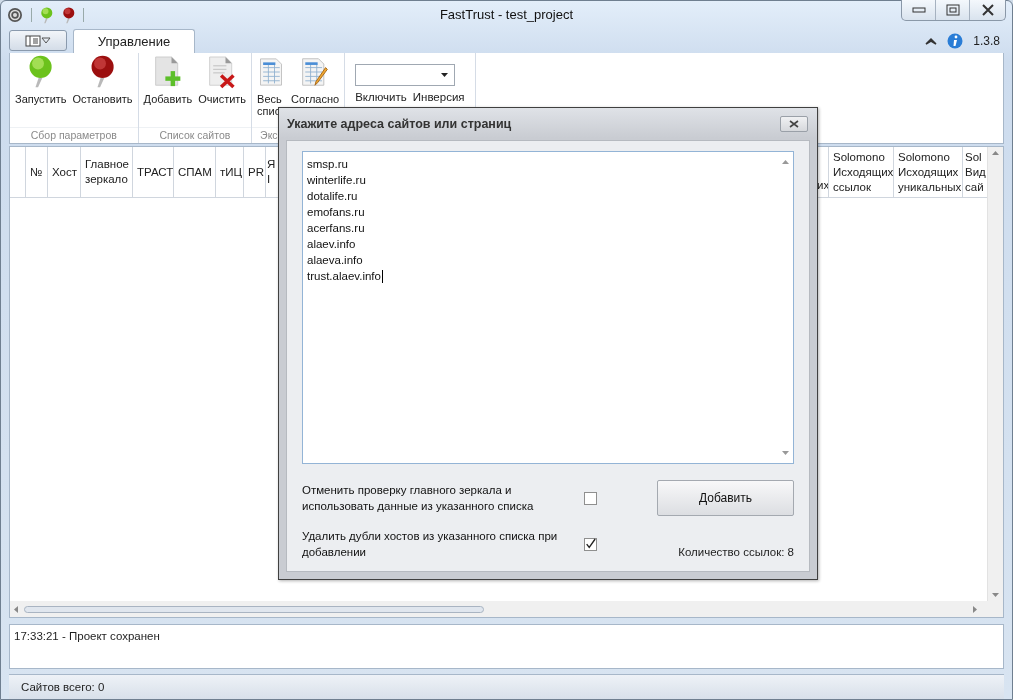 The height and width of the screenshot is (700, 1013). What do you see at coordinates (405, 75) in the screenshot?
I see `dropdown-field` at bounding box center [405, 75].